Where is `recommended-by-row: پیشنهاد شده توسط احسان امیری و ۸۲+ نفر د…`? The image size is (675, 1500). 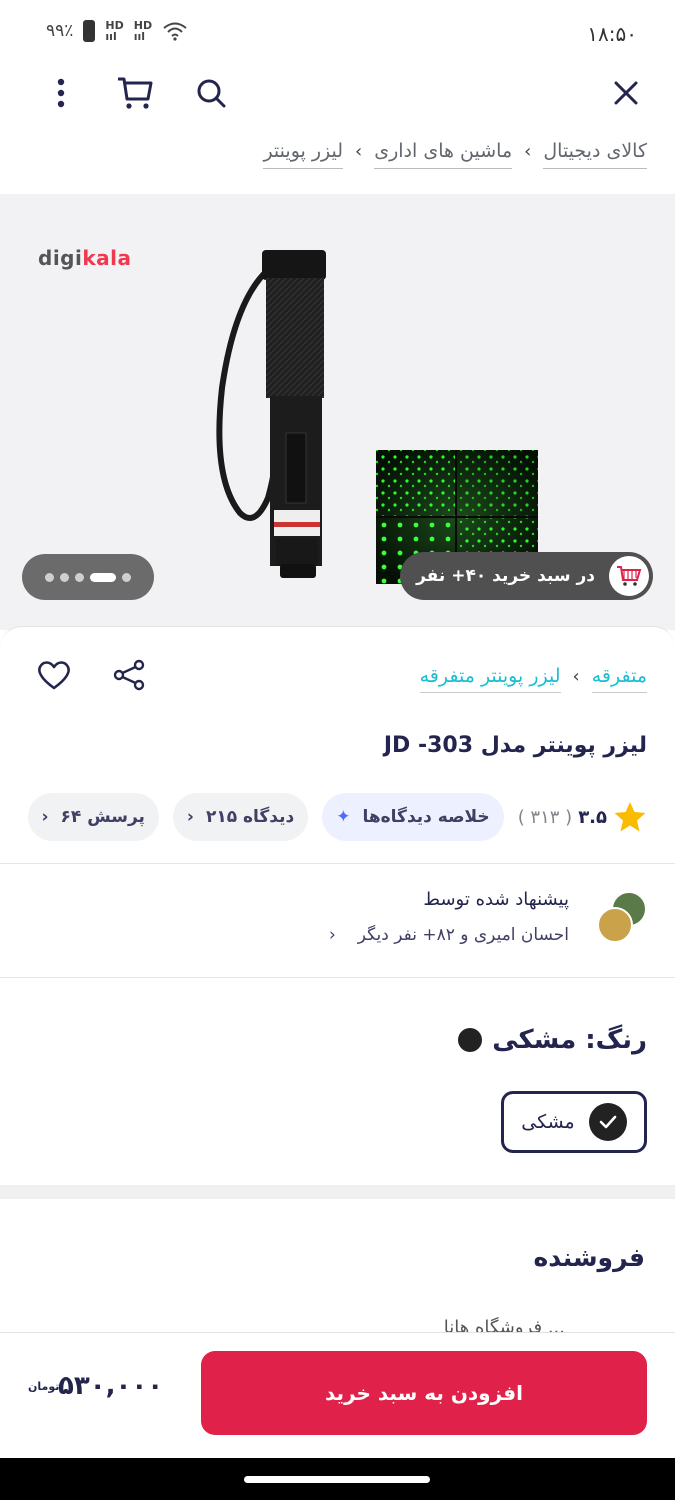
recommended-by-row: پیشنهاد شده توسط احسان امیری و ۸۲+ نفر د… is located at coordinates (337, 934).